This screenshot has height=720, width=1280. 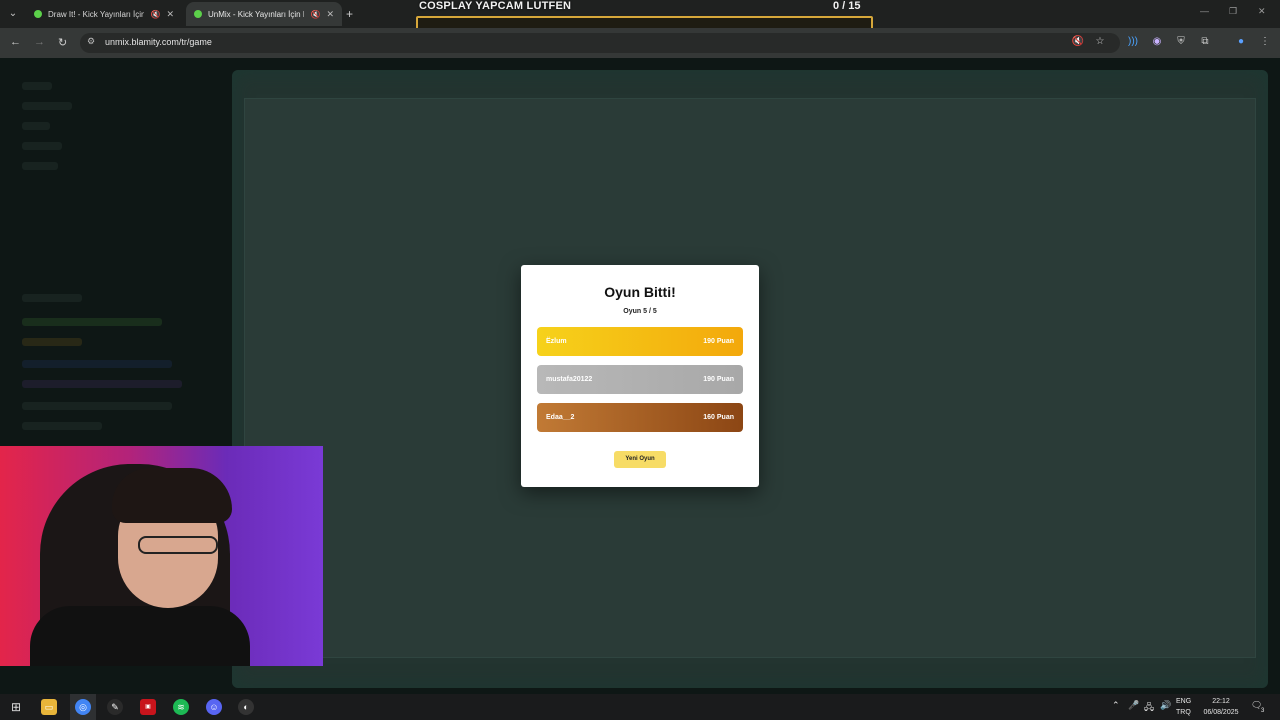 I want to click on url-text: unmix.blamity.com/tr/game, so click(x=158, y=42).